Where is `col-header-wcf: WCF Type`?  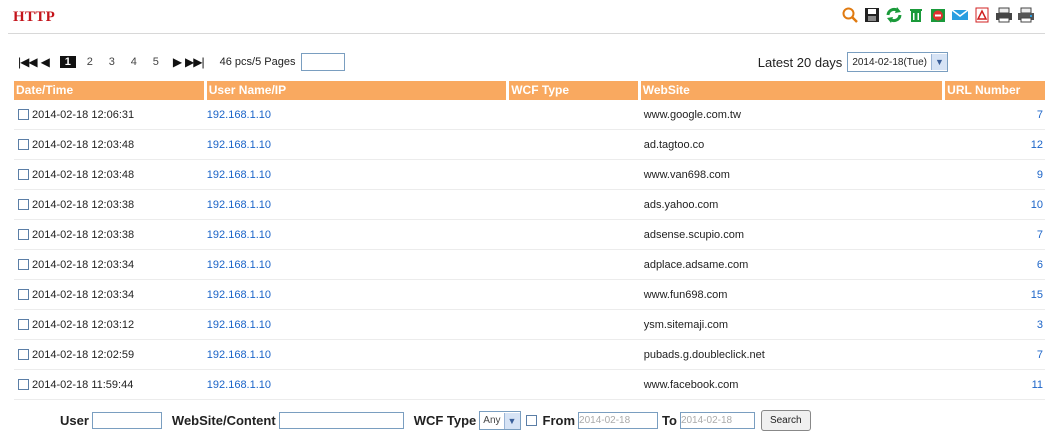 col-header-wcf: WCF Type is located at coordinates (573, 90).